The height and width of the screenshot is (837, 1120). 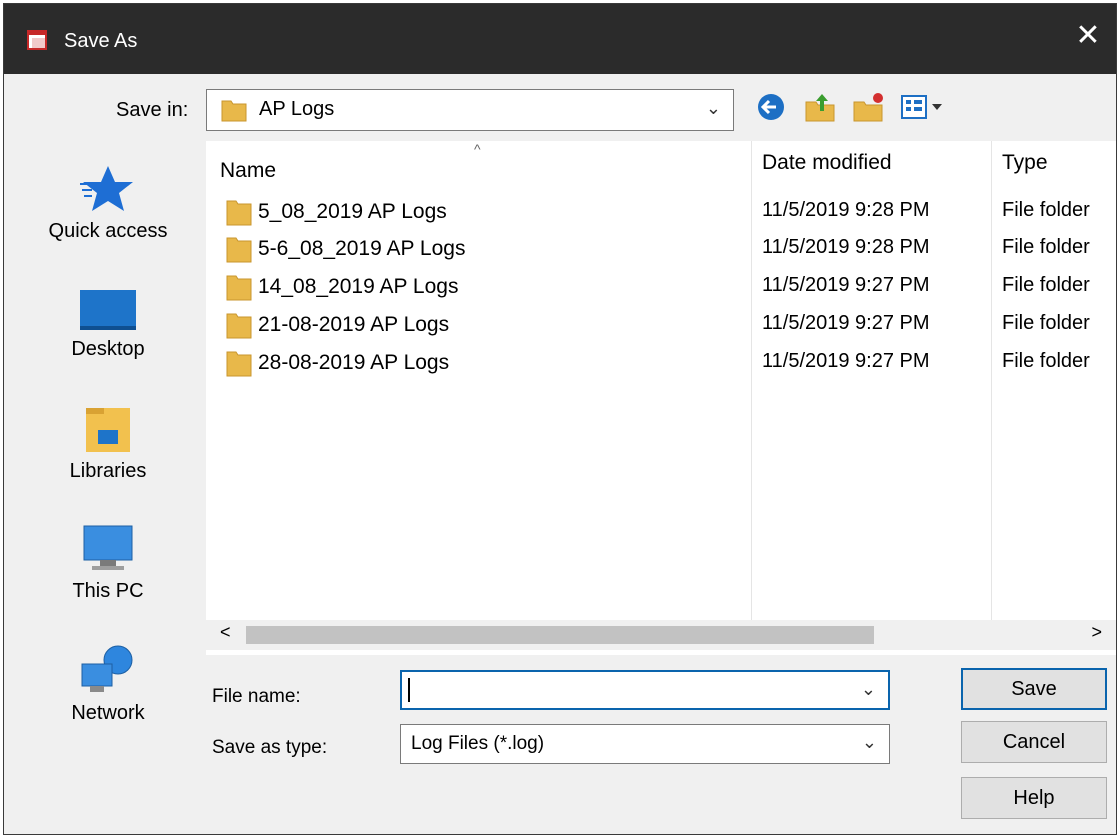 I want to click on sidebar-item-network: Network, so click(x=108, y=684).